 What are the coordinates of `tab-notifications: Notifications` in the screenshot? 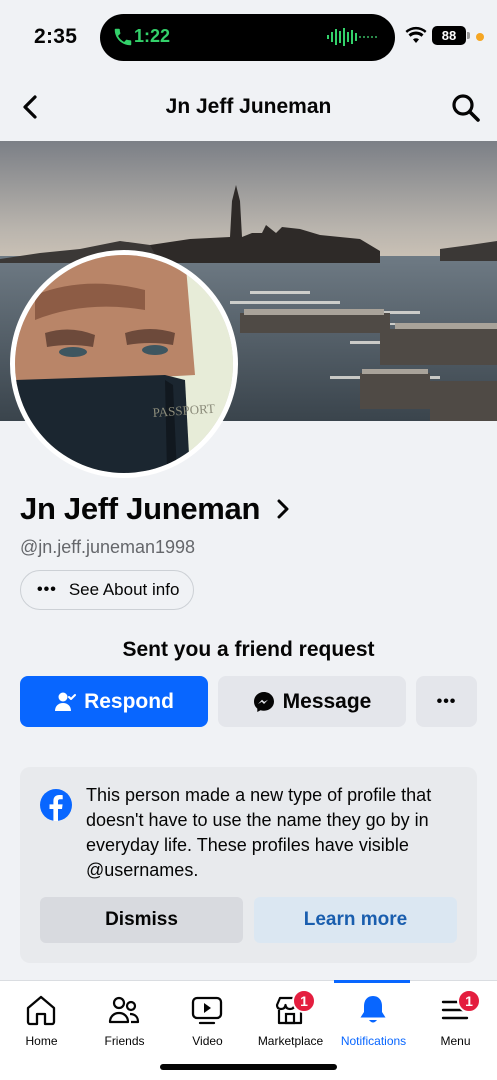 It's located at (373, 1016).